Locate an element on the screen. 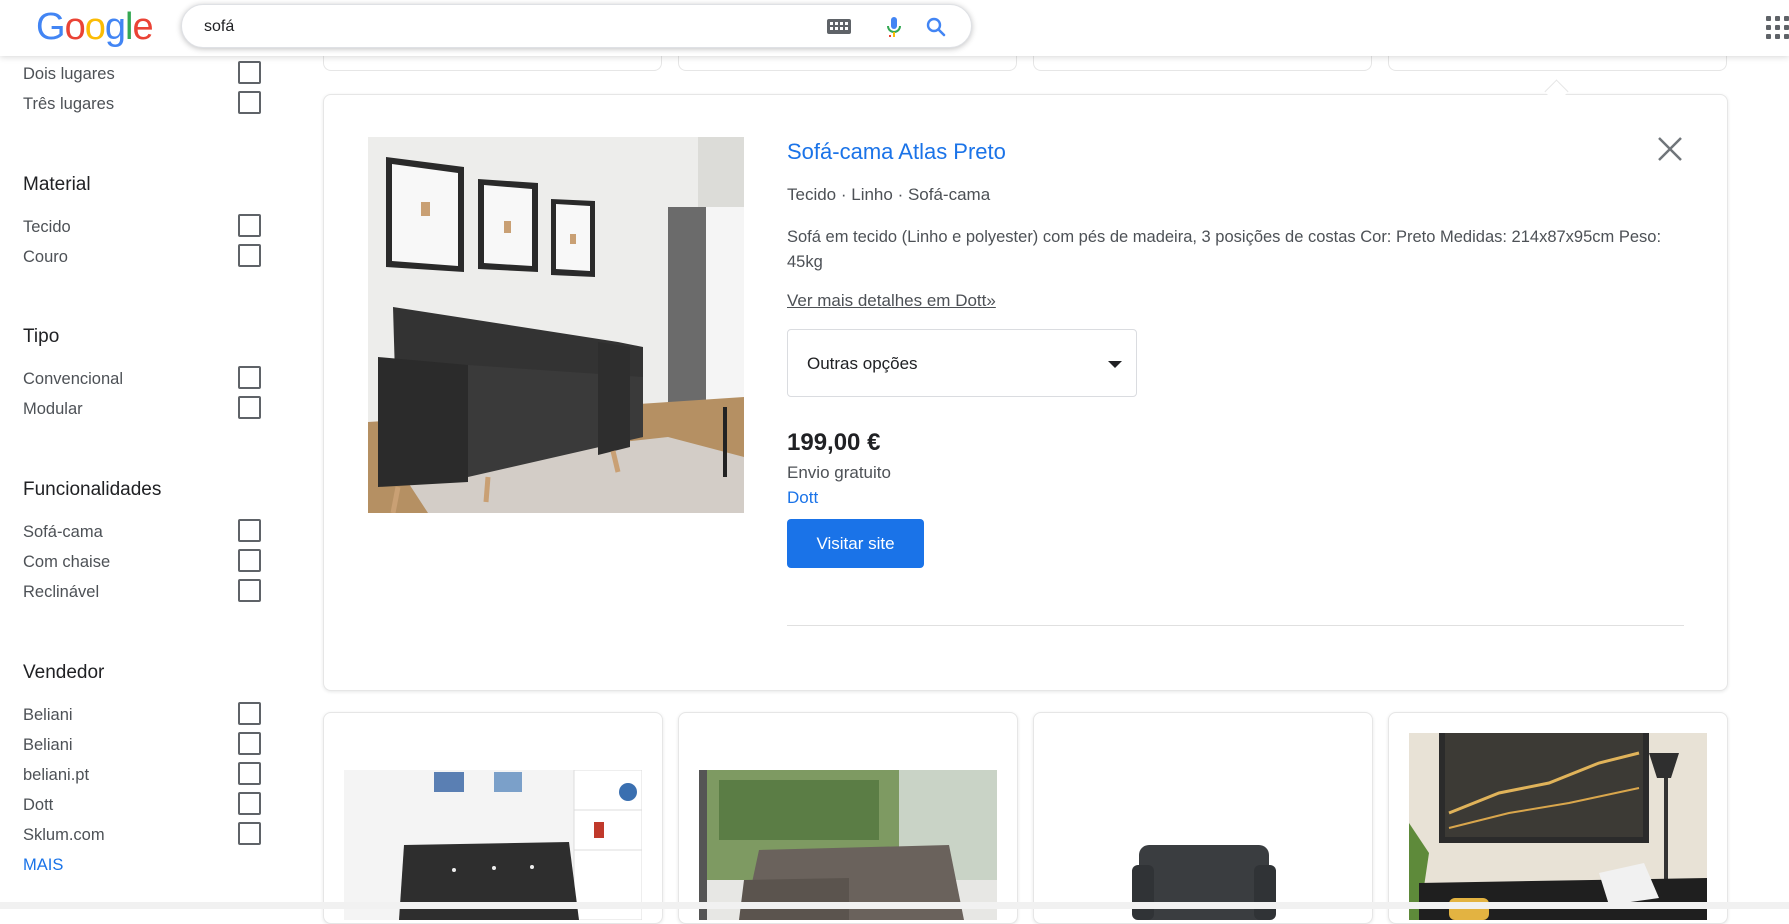 The width and height of the screenshot is (1789, 924). filter-label: beliani.pt is located at coordinates (56, 775).